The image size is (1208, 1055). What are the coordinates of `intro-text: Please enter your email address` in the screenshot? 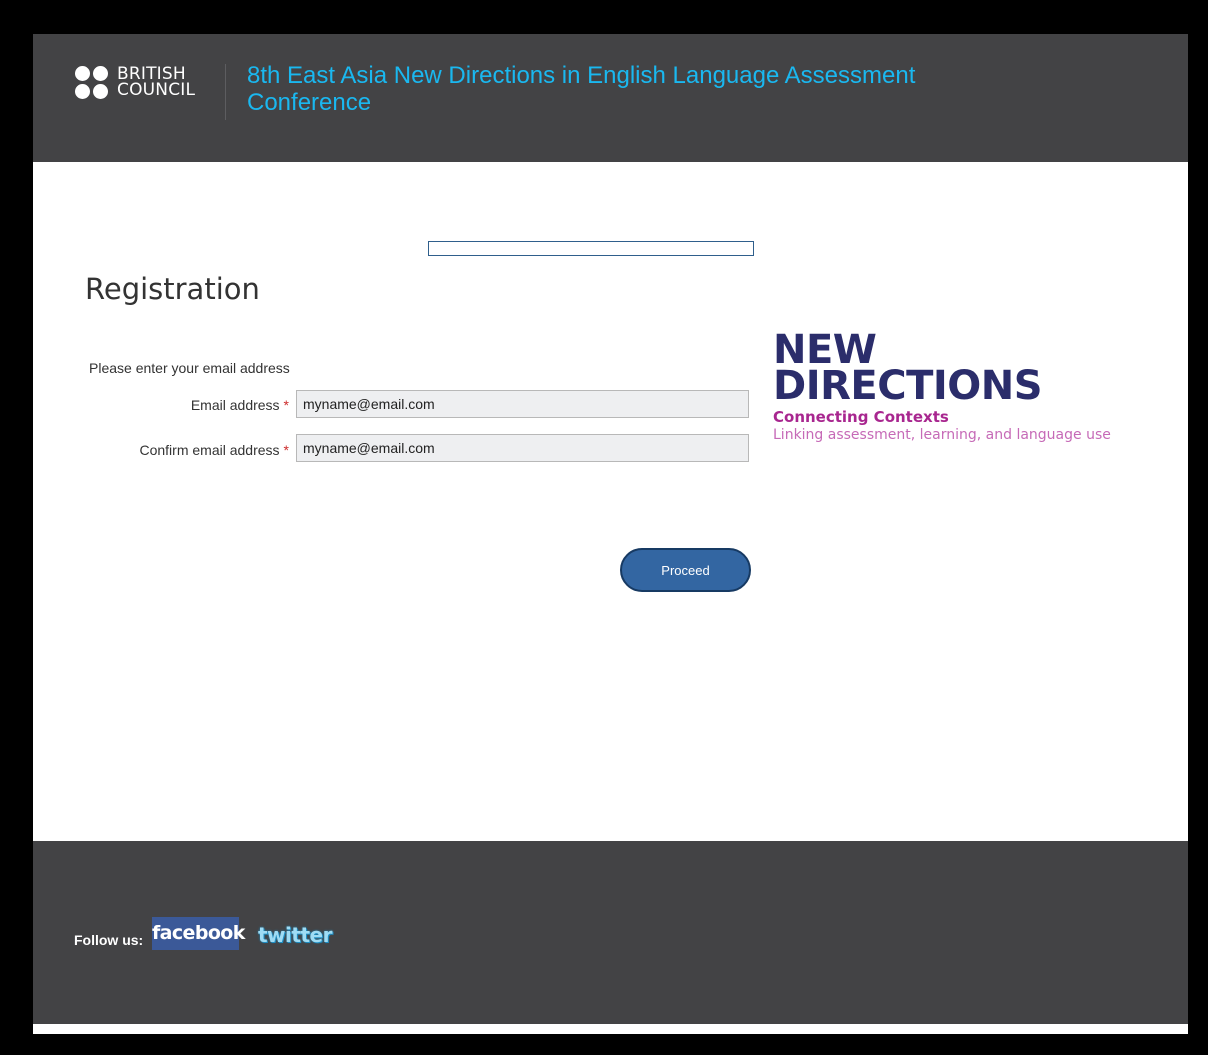 It's located at (189, 368).